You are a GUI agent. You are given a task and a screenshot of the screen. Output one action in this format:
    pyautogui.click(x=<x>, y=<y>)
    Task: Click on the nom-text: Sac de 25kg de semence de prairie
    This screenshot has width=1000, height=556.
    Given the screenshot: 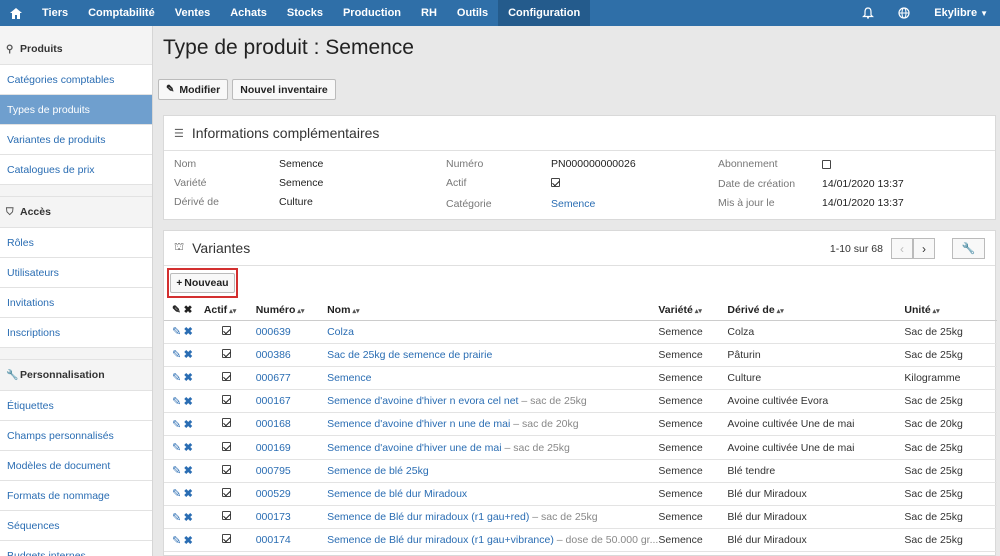 What is the action you would take?
    pyautogui.click(x=410, y=354)
    